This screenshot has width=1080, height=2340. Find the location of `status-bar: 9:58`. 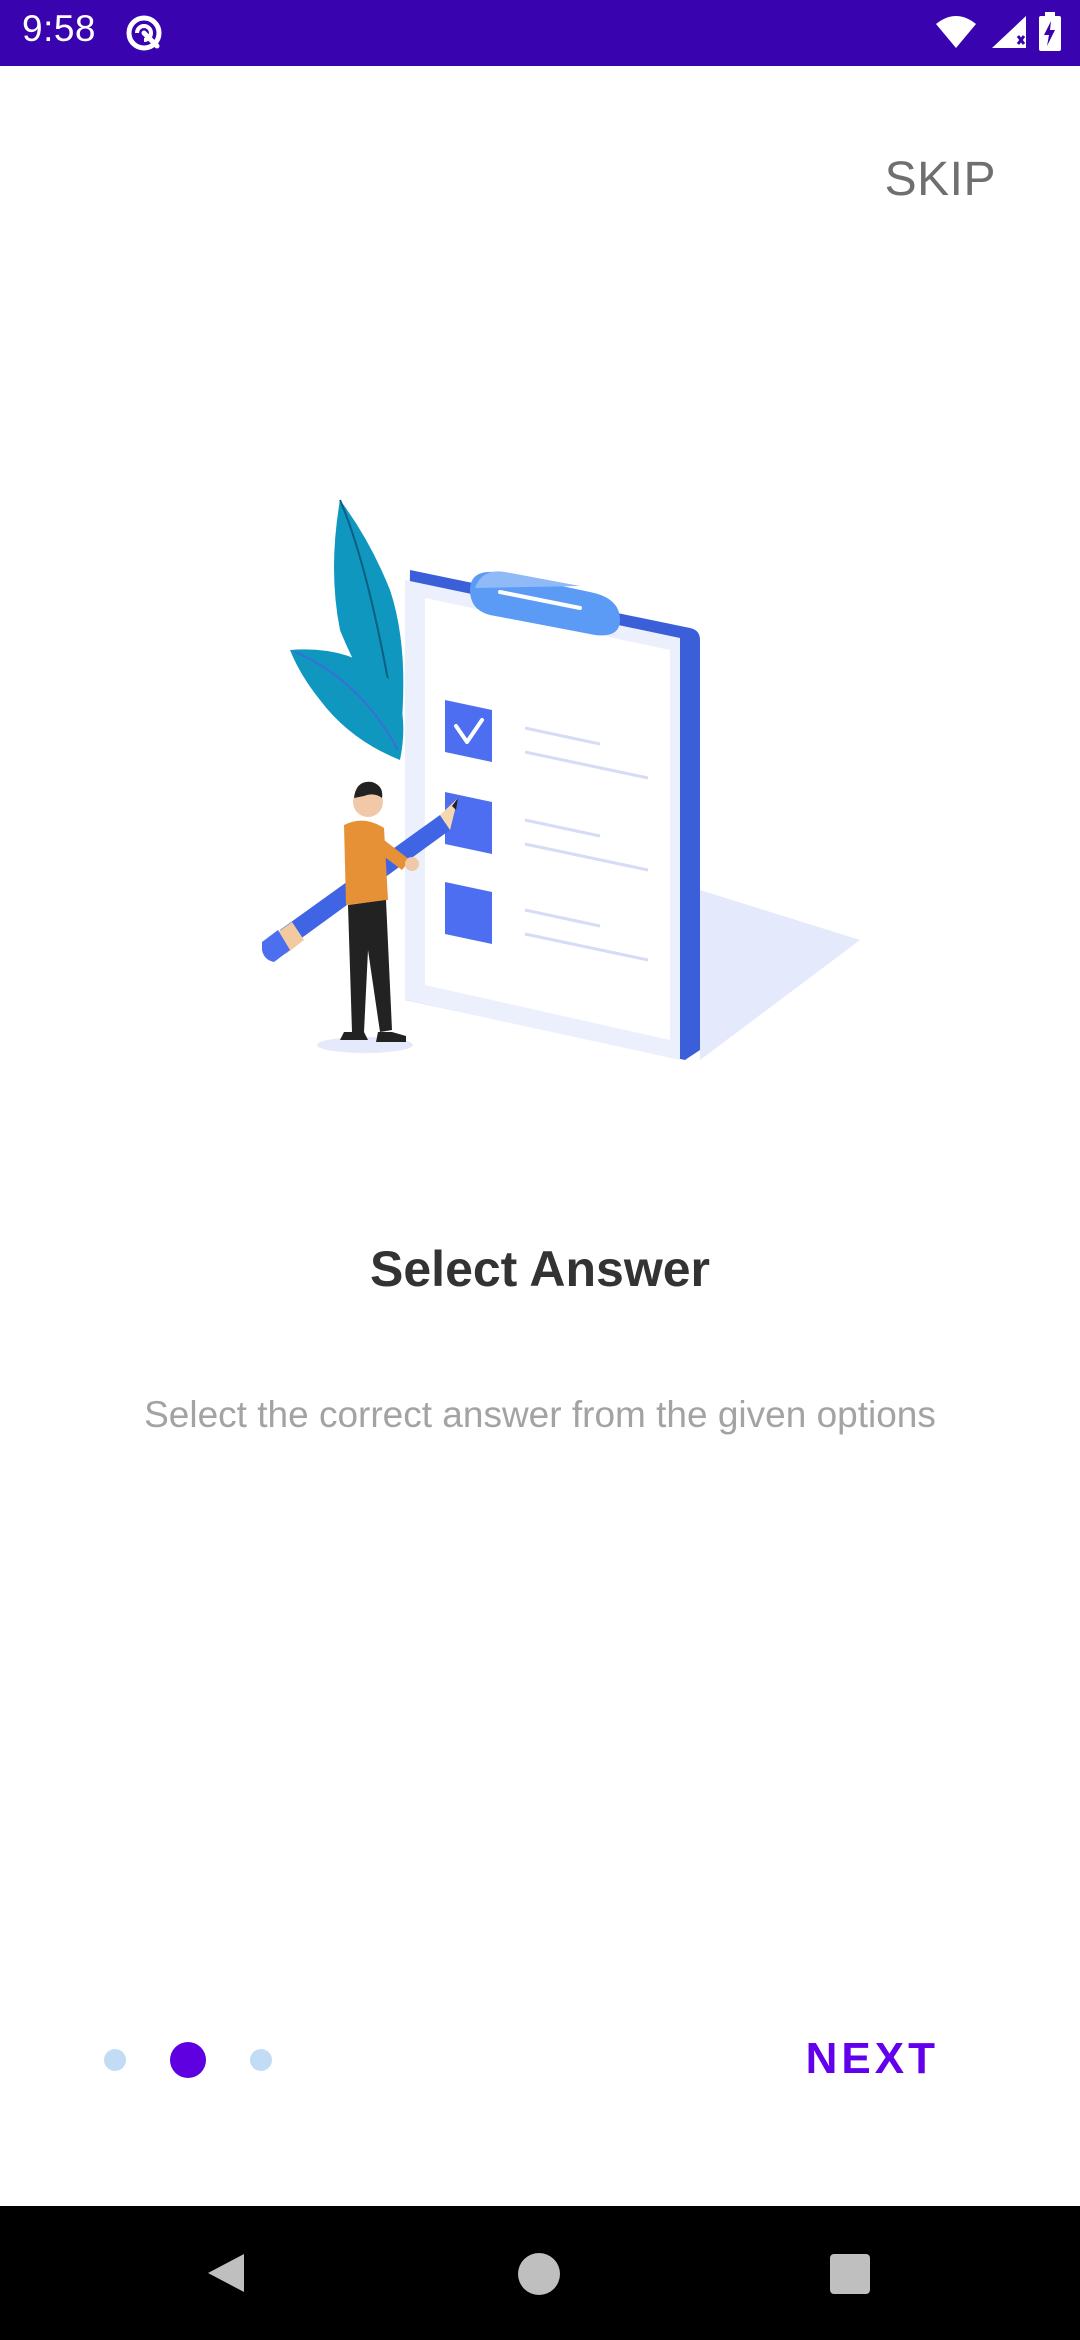

status-bar: 9:58 is located at coordinates (540, 33).